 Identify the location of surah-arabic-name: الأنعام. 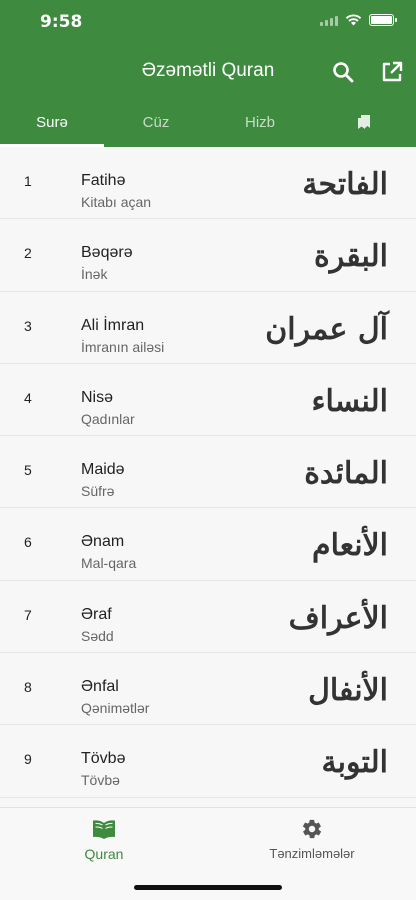
(350, 546).